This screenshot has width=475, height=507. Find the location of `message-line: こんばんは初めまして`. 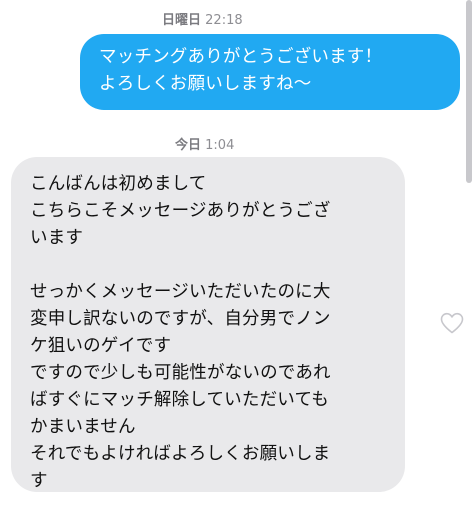

message-line: こんばんは初めまして is located at coordinates (118, 184).